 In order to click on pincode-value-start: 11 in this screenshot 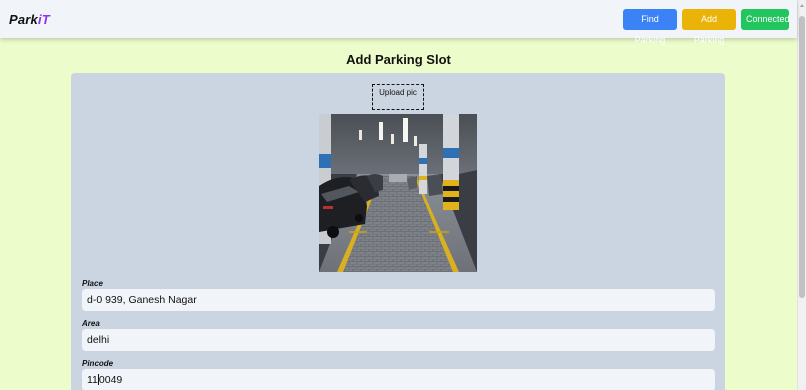, I will do `click(92, 380)`.